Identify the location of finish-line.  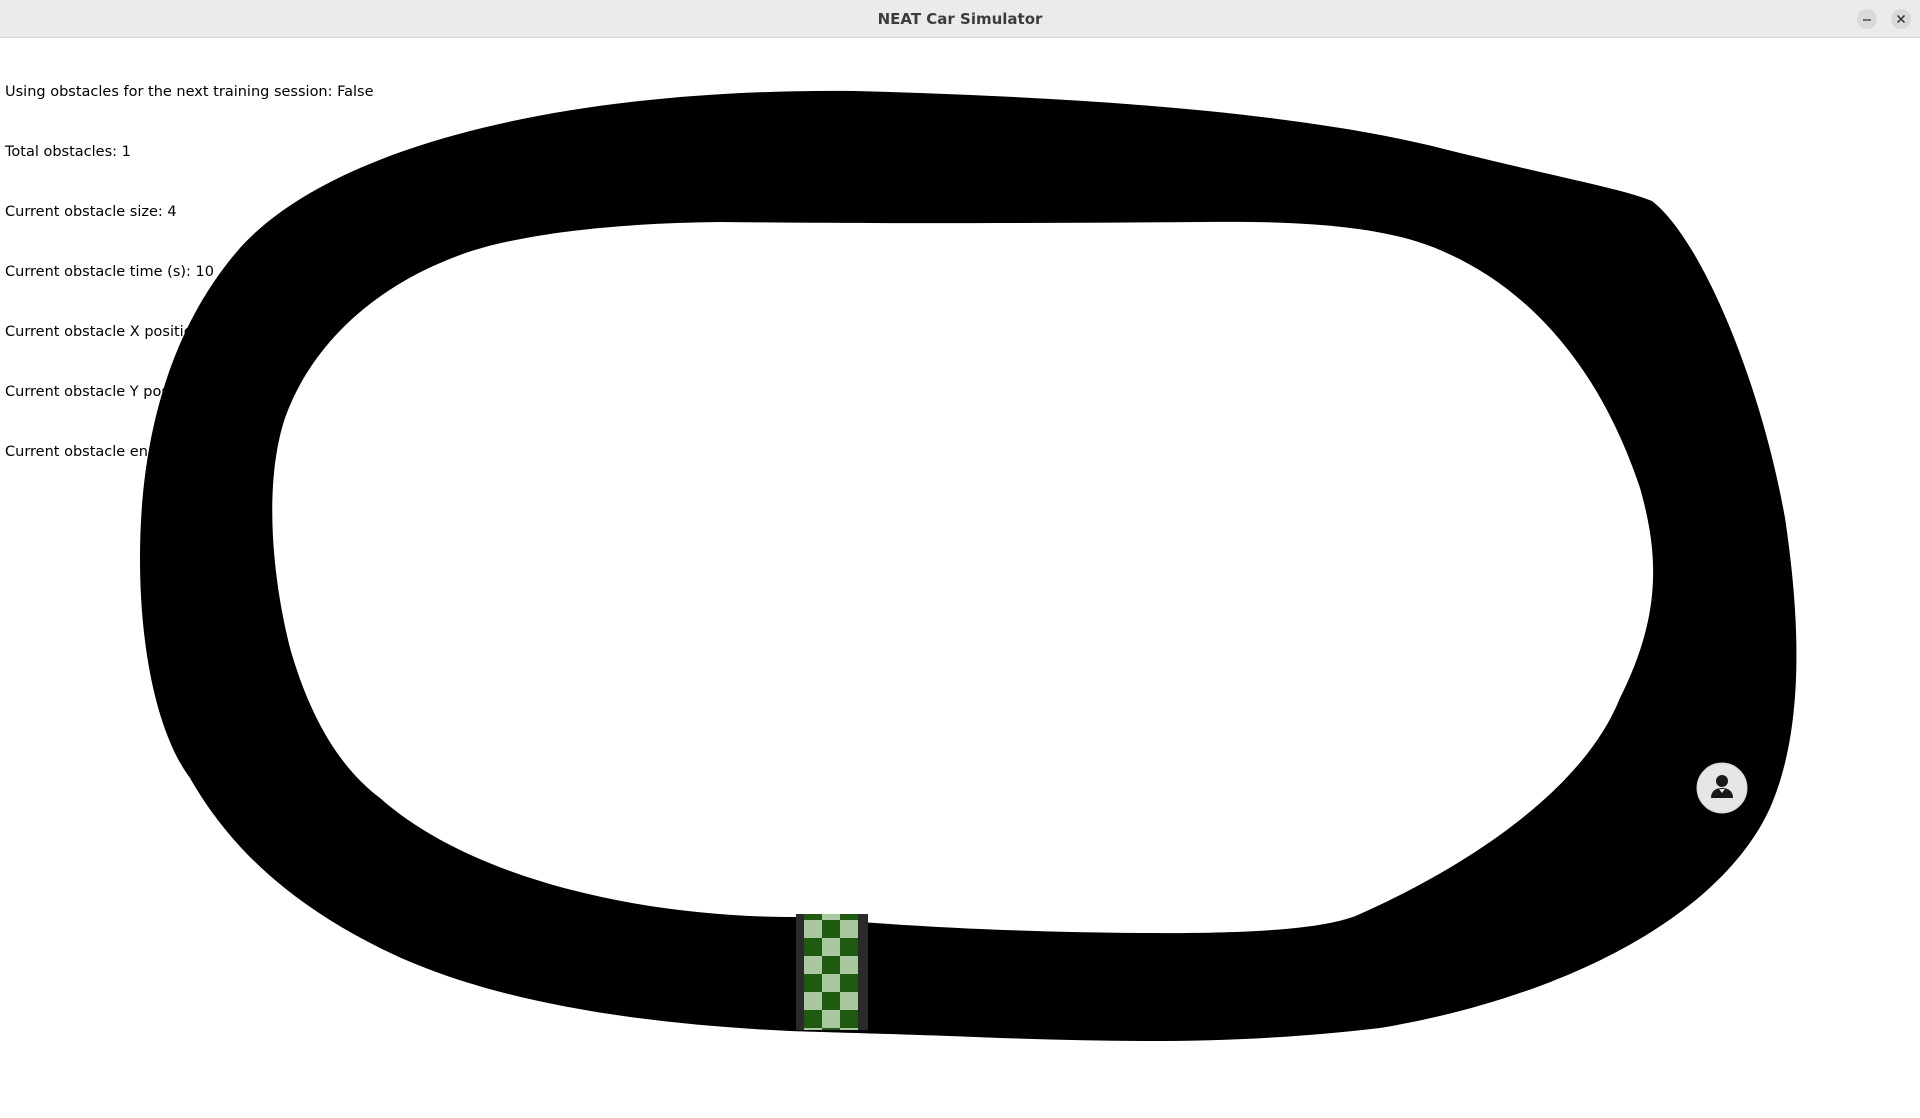
(831, 972).